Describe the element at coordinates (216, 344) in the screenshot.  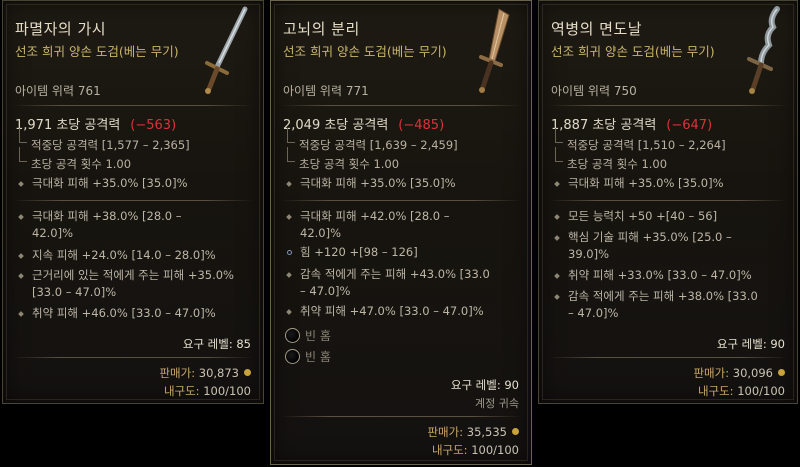
I see `required-level: 요구 레벨: 85` at that location.